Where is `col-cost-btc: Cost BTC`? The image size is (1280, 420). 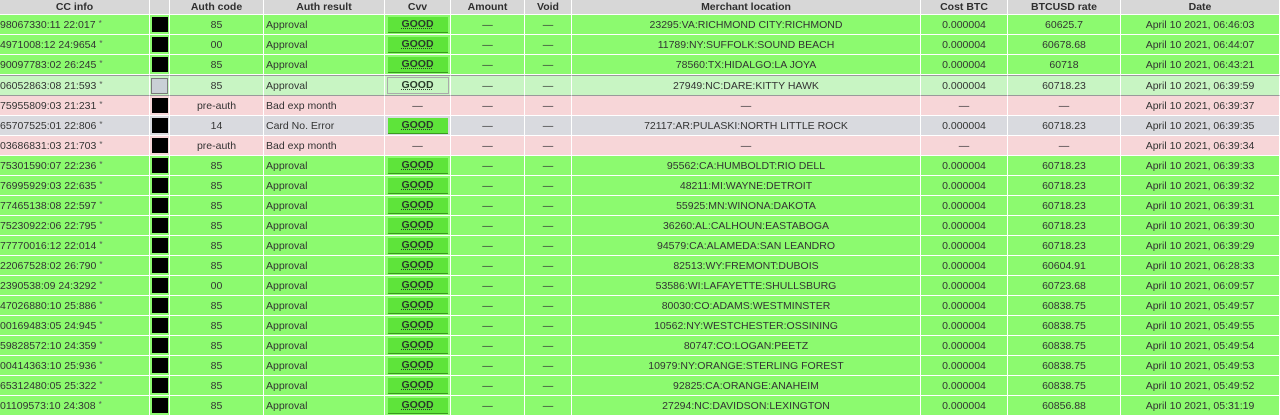 col-cost-btc: Cost BTC is located at coordinates (964, 7).